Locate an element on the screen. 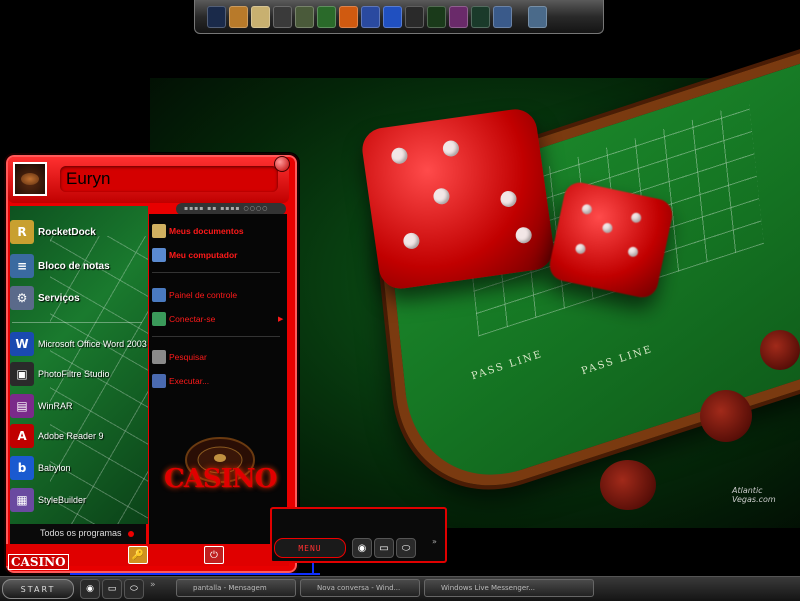 Image resolution: width=800 pixels, height=601 pixels. firefox-icon is located at coordinates (348, 16).